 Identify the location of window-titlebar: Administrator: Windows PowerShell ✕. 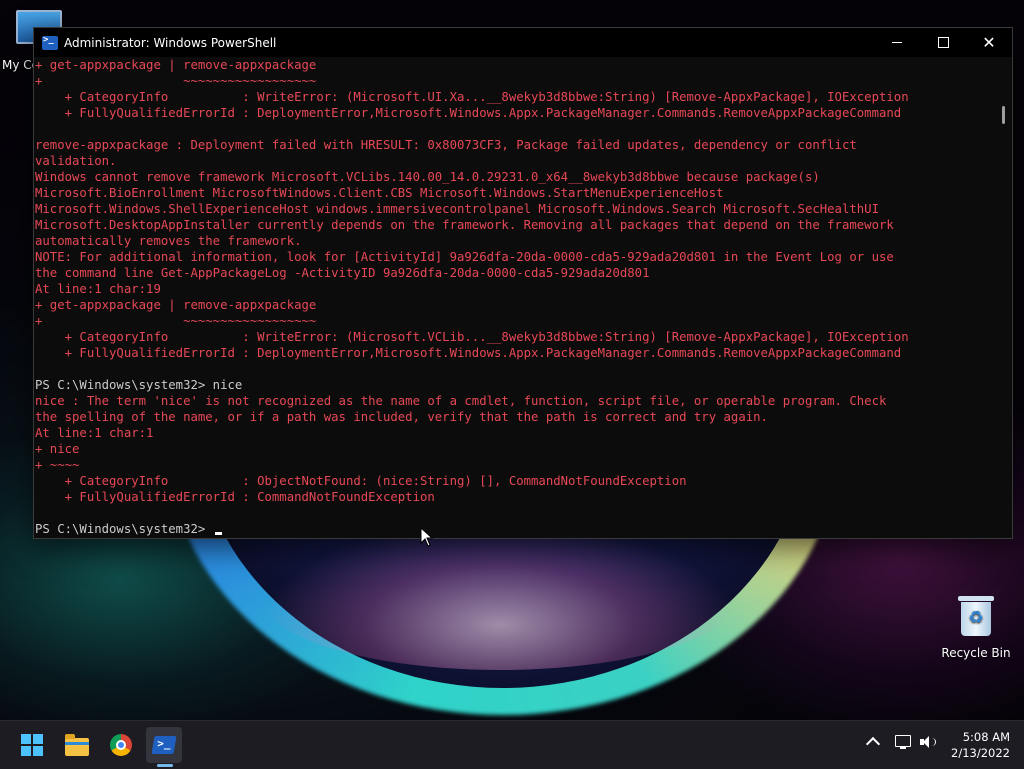
(523, 42).